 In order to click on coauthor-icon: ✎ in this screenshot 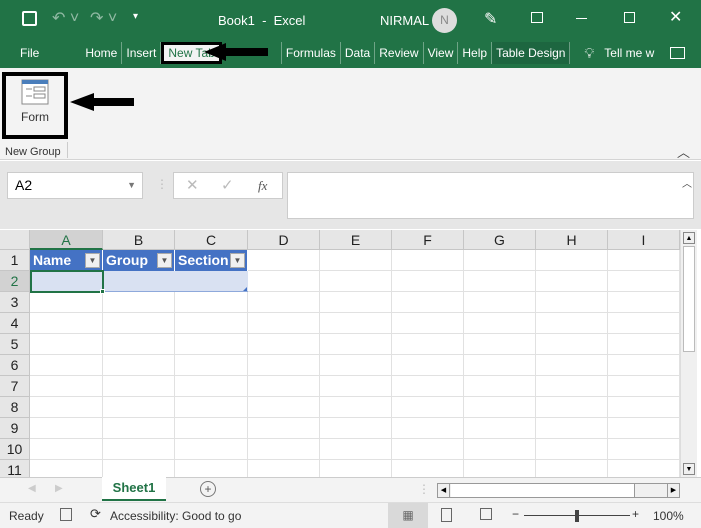, I will do `click(490, 19)`.